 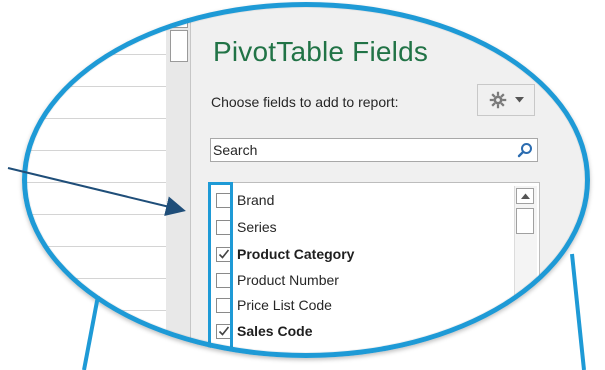 I want to click on chevron-down-icon, so click(x=519, y=100).